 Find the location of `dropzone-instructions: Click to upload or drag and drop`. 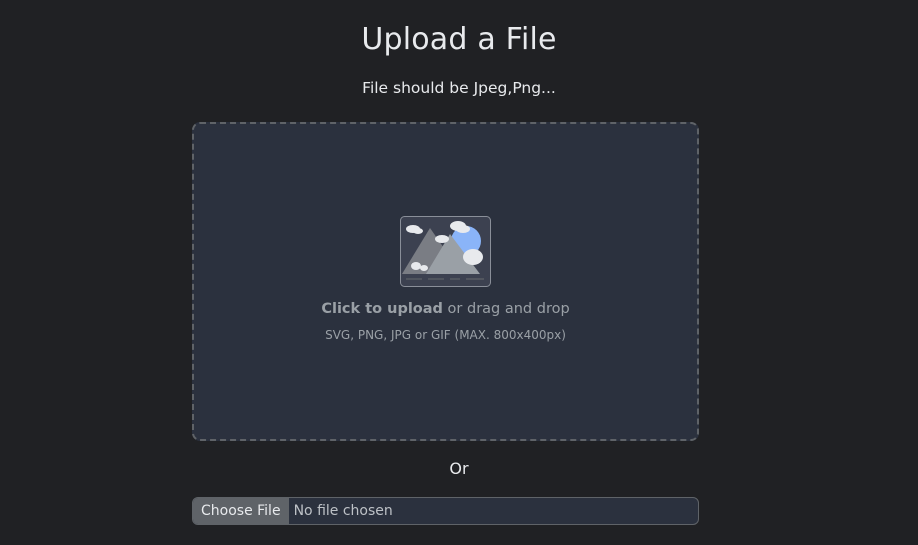

dropzone-instructions: Click to upload or drag and drop is located at coordinates (445, 309).